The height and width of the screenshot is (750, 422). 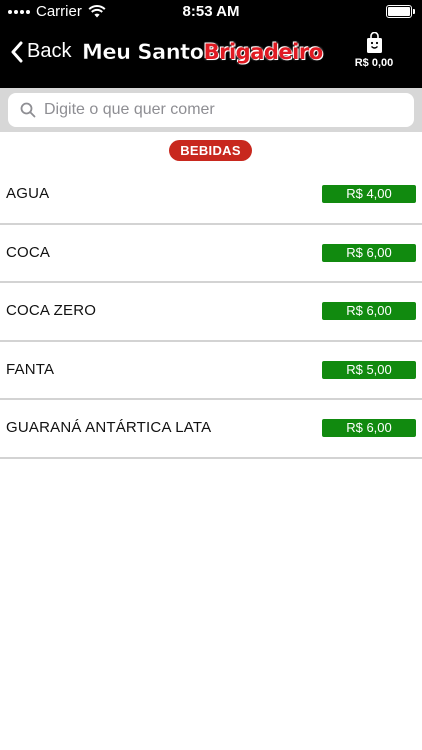 I want to click on item-name: COCA ZERO, so click(x=51, y=310).